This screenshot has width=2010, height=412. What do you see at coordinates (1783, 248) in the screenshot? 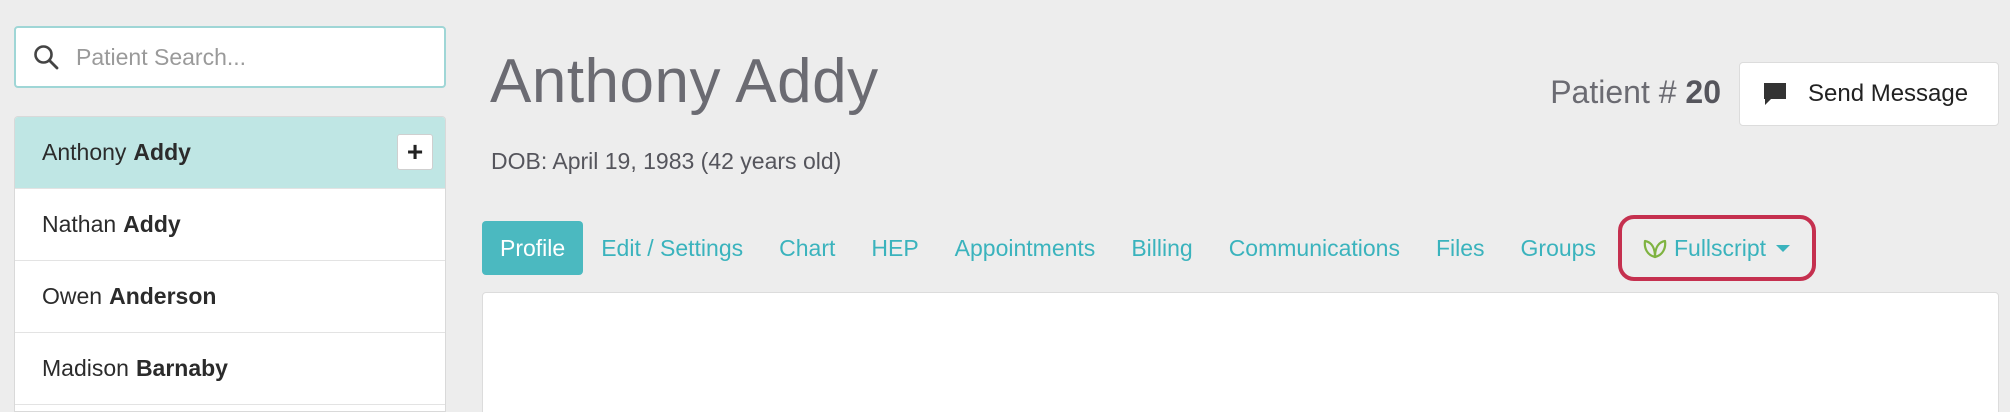
I see `caret-down-icon` at bounding box center [1783, 248].